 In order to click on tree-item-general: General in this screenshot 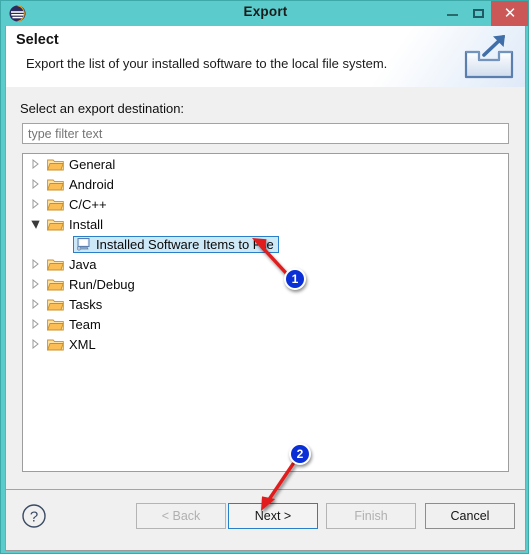, I will do `click(265, 164)`.